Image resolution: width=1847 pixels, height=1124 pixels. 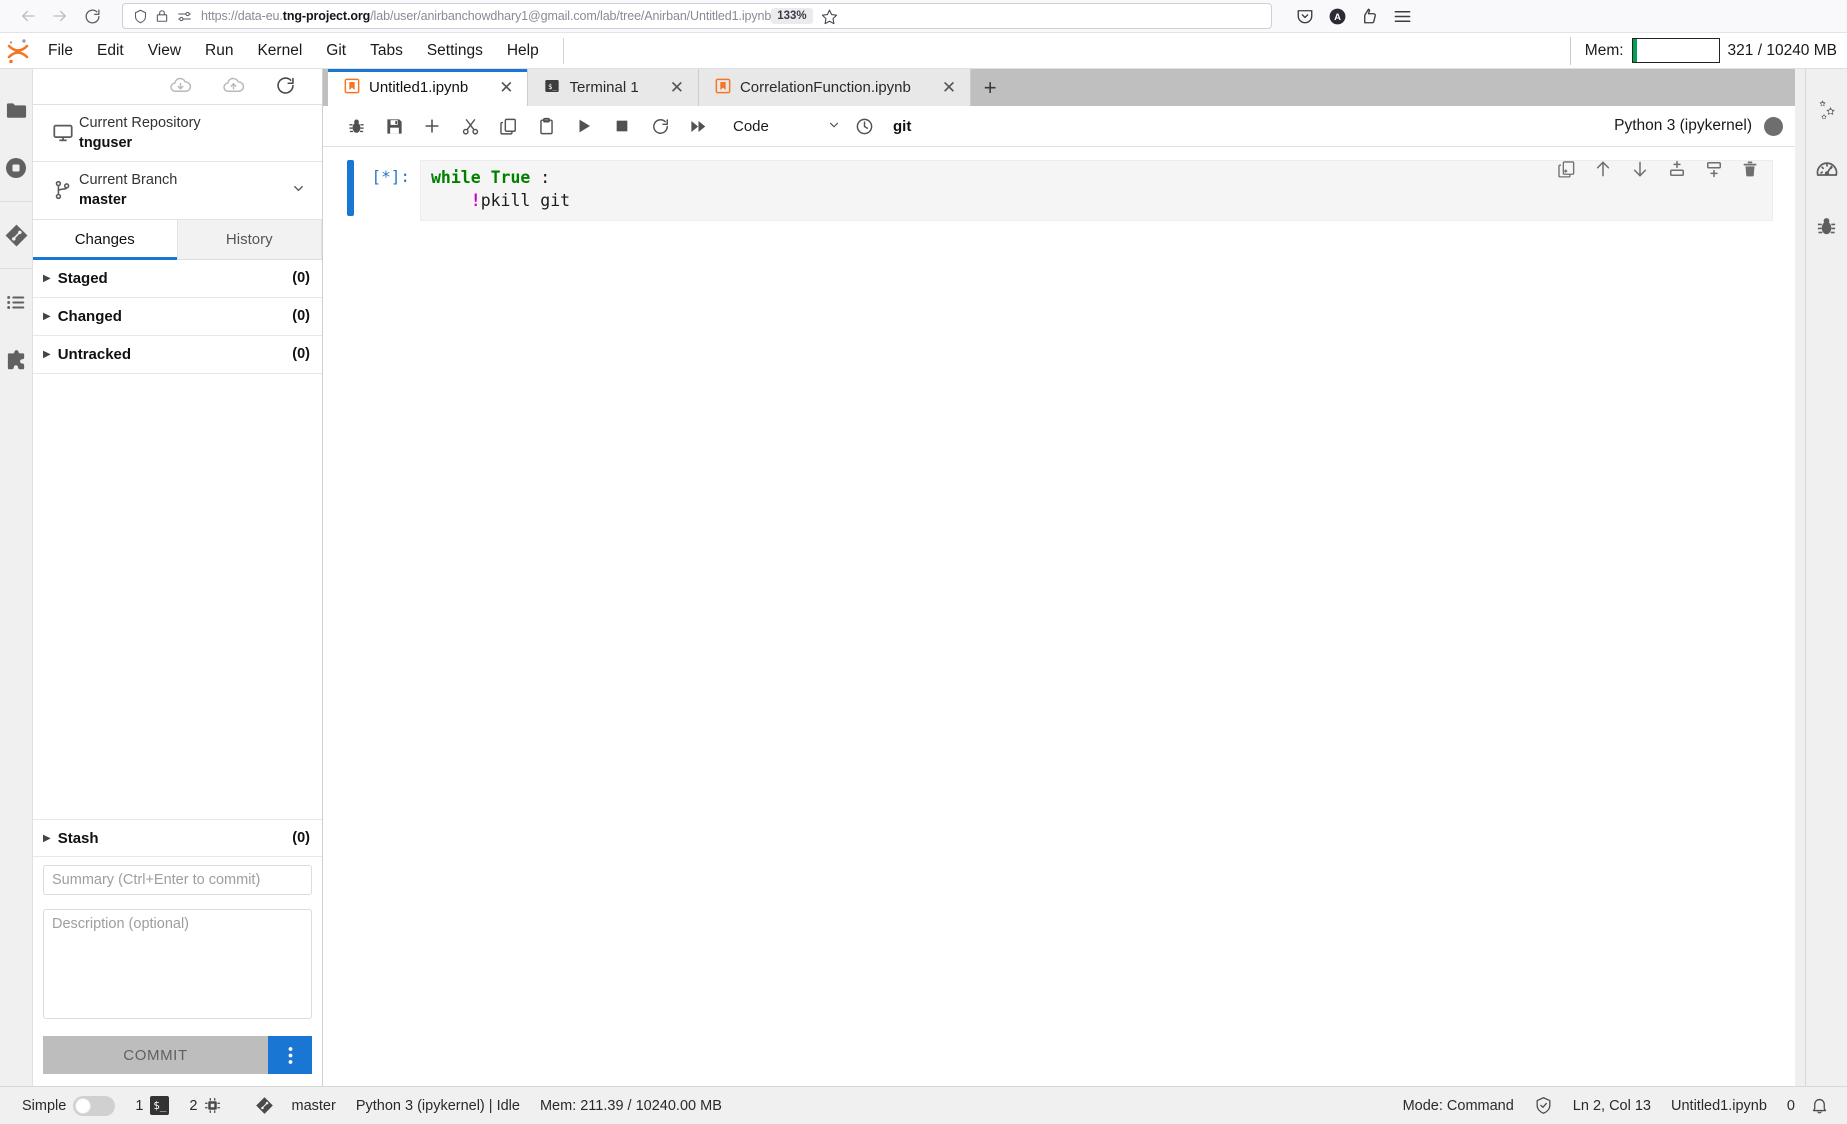 I want to click on save-notebook-button, so click(x=394, y=126).